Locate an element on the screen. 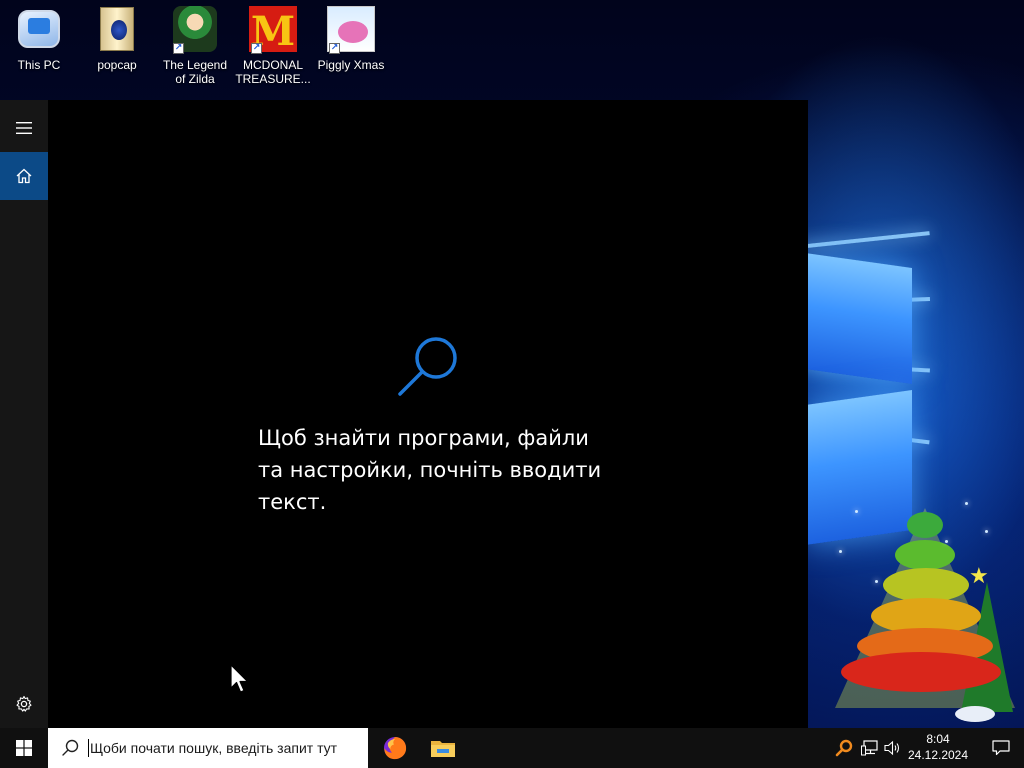  desktop-icon-label: Piggly Xmas is located at coordinates (351, 65).